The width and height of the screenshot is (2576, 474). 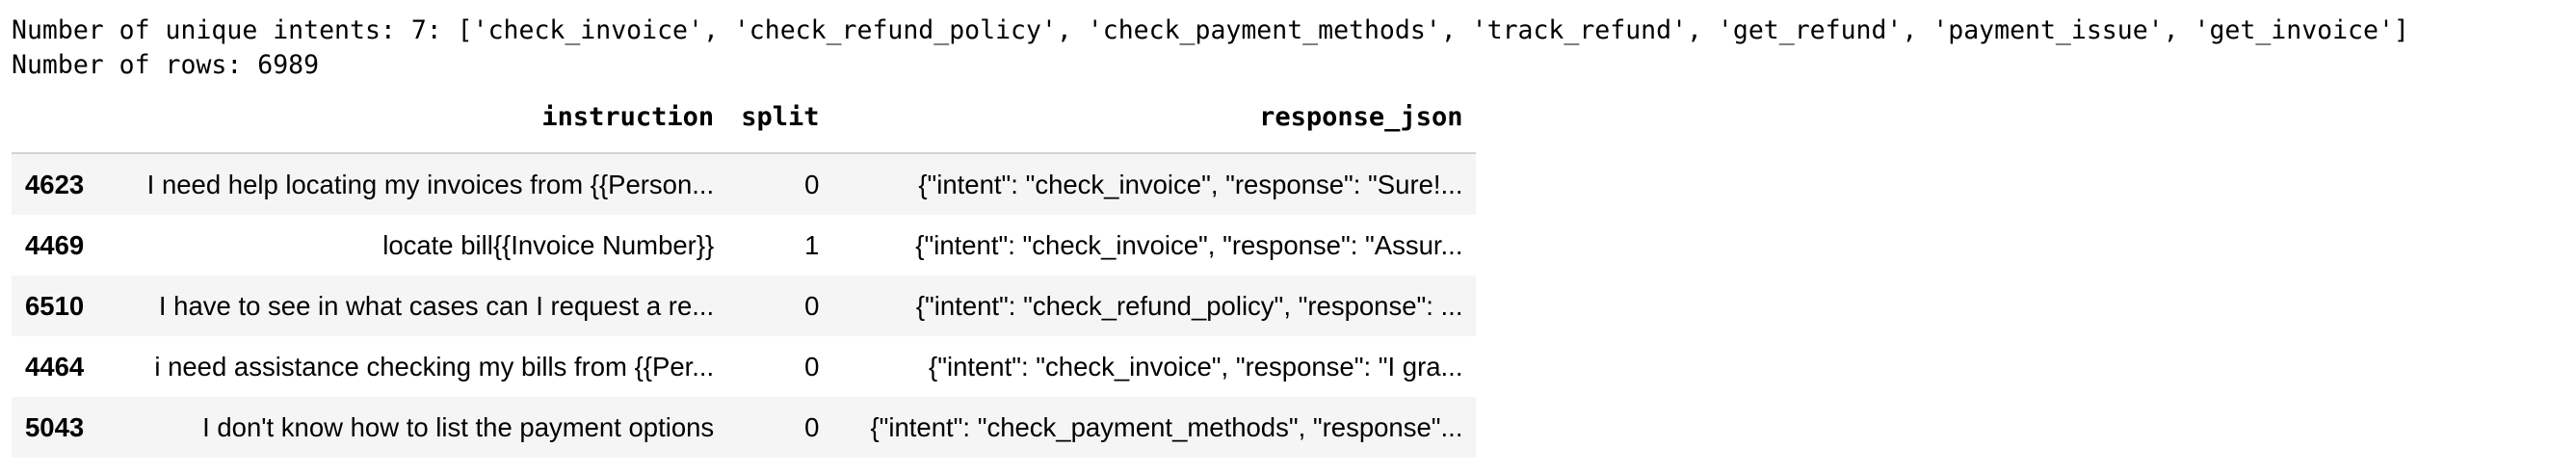 What do you see at coordinates (812, 244) in the screenshot?
I see `cell-split: 1` at bounding box center [812, 244].